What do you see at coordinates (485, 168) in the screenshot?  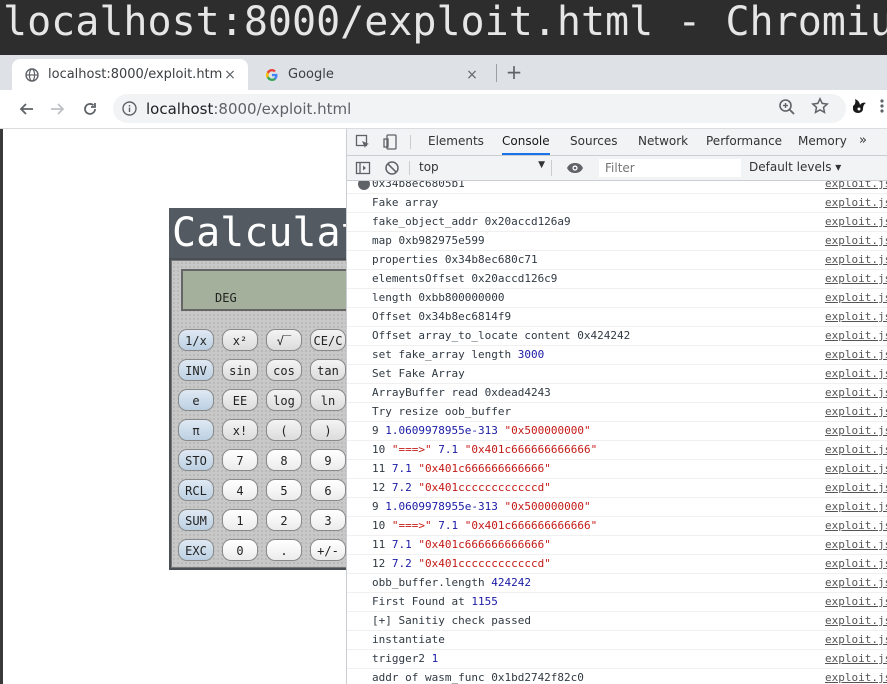 I see `context-select: top ▼` at bounding box center [485, 168].